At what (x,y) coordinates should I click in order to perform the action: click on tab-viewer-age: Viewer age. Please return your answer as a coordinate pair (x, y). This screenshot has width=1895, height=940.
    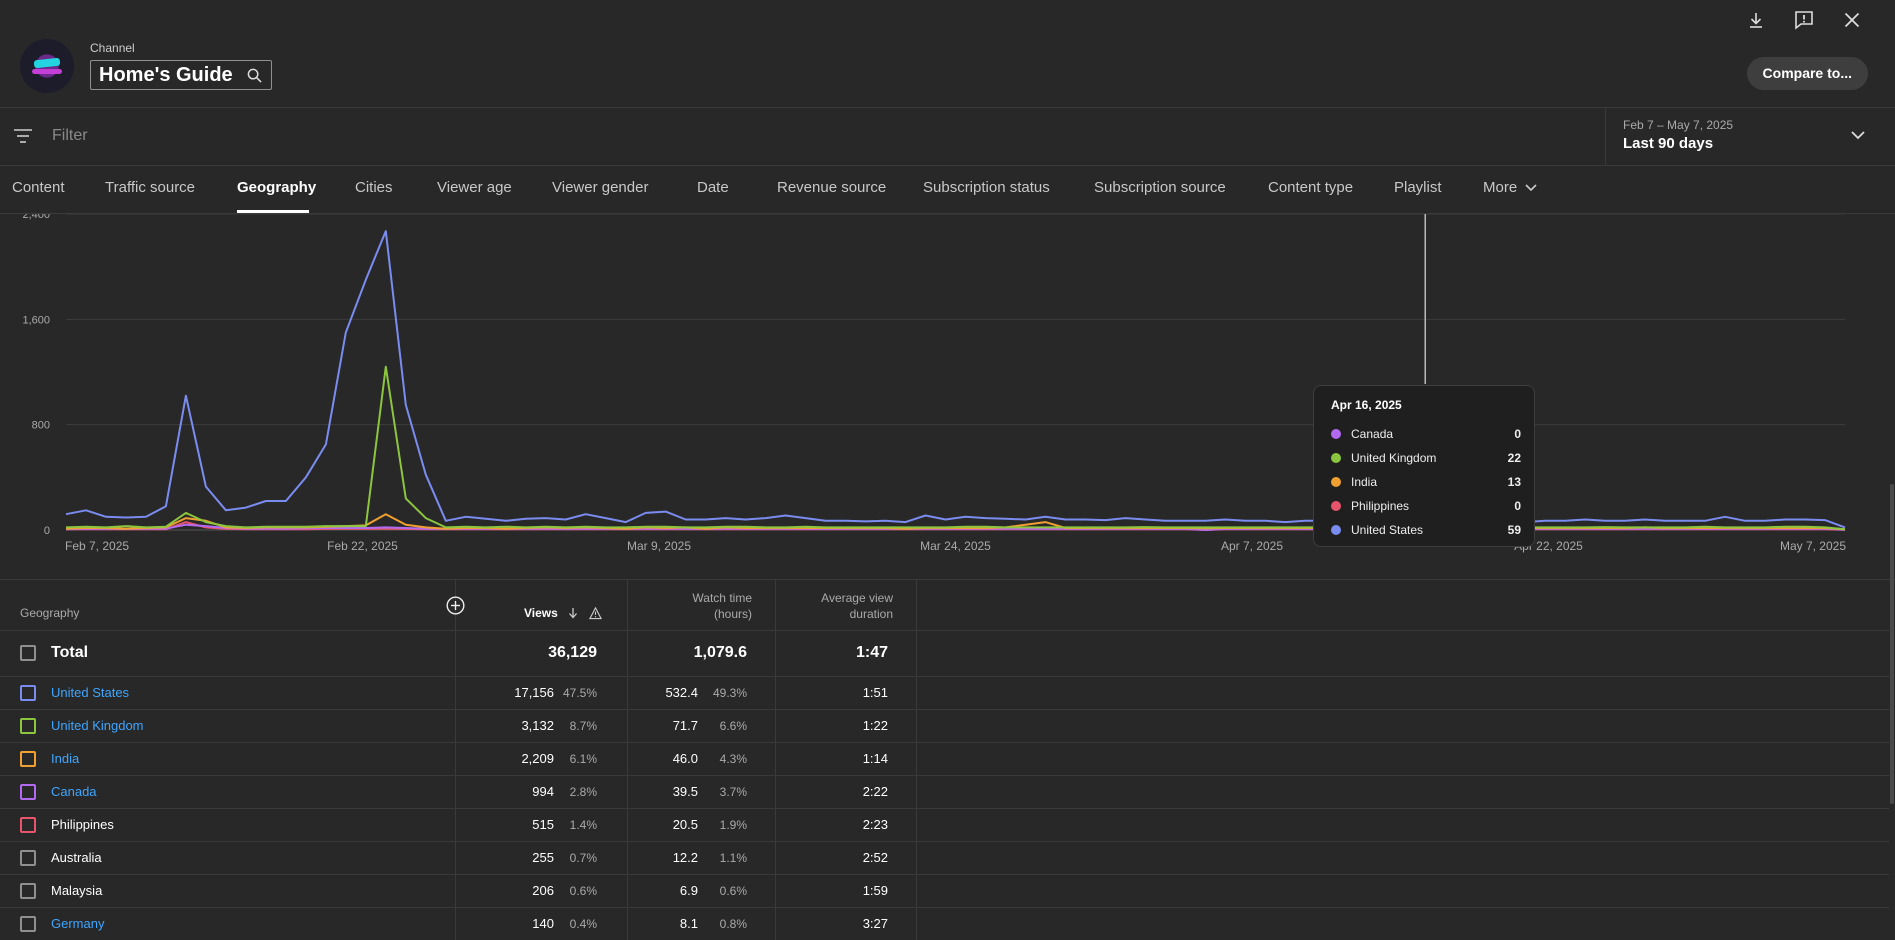
    Looking at the image, I should click on (474, 187).